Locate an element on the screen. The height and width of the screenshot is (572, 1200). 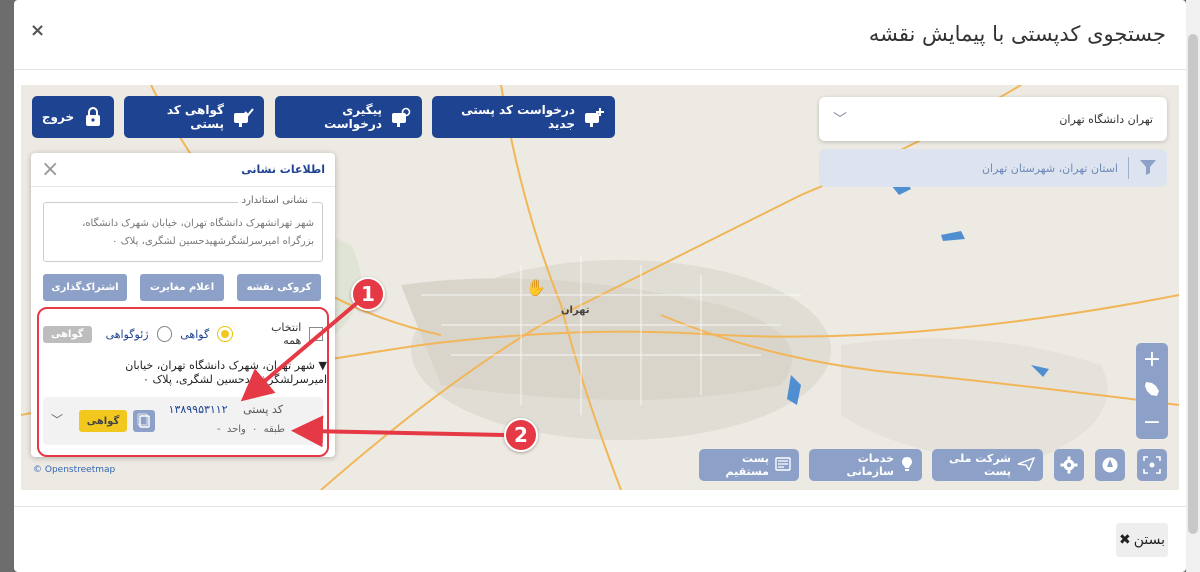
filter-separator is located at coordinates (1128, 168).